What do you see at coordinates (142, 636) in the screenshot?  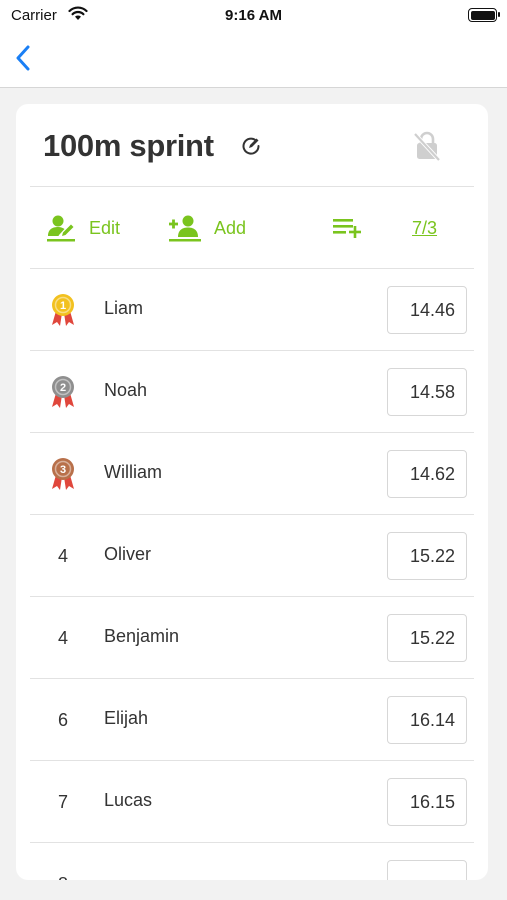 I see `athlete-name: Benjamin` at bounding box center [142, 636].